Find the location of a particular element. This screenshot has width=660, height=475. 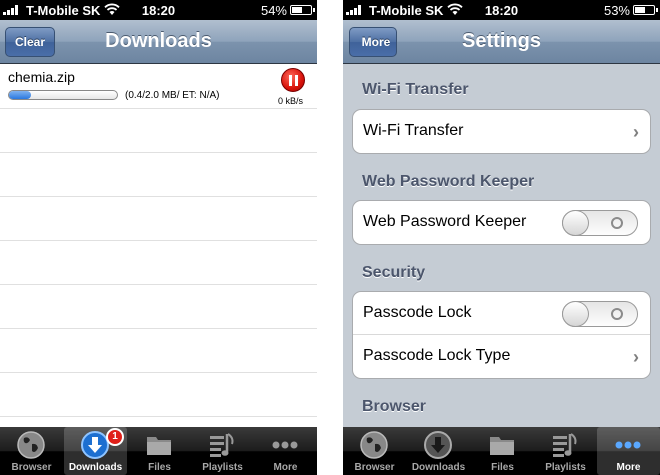

cell-label: Web Password Keeper is located at coordinates (445, 221).